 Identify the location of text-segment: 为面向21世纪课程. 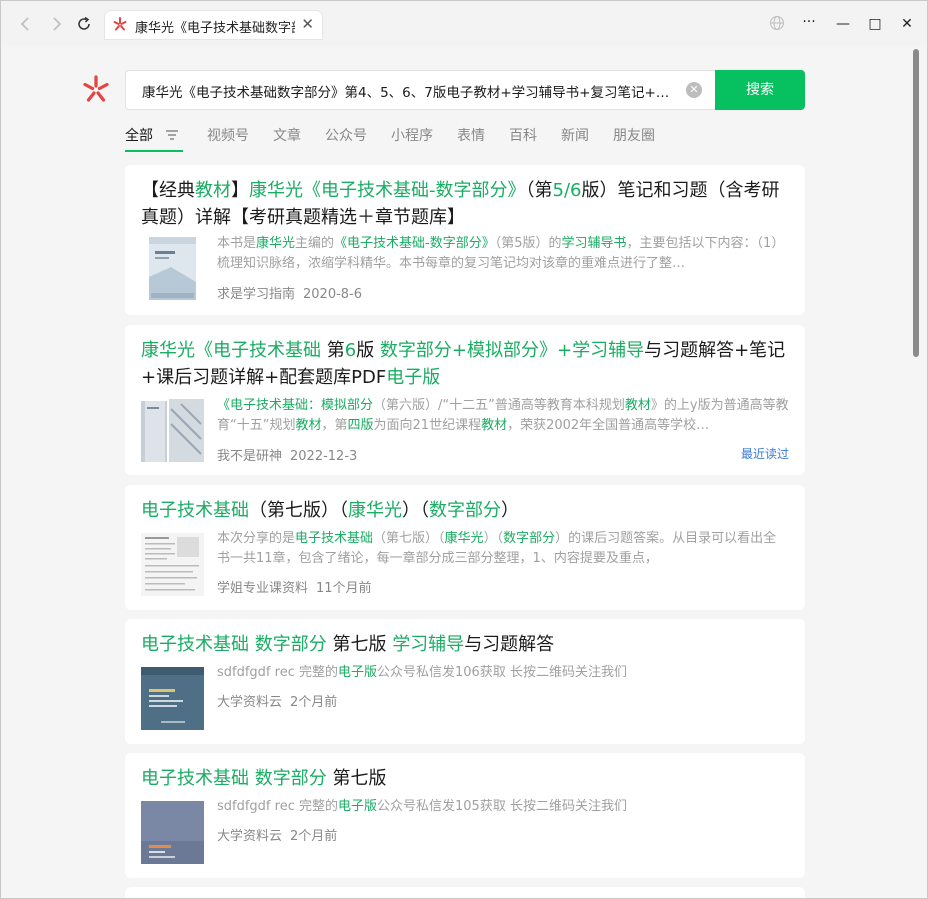
(427, 425).